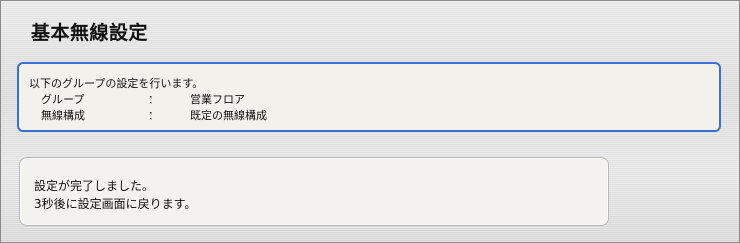 This screenshot has width=740, height=243. What do you see at coordinates (90, 33) in the screenshot?
I see `page-title: 基本無線設定` at bounding box center [90, 33].